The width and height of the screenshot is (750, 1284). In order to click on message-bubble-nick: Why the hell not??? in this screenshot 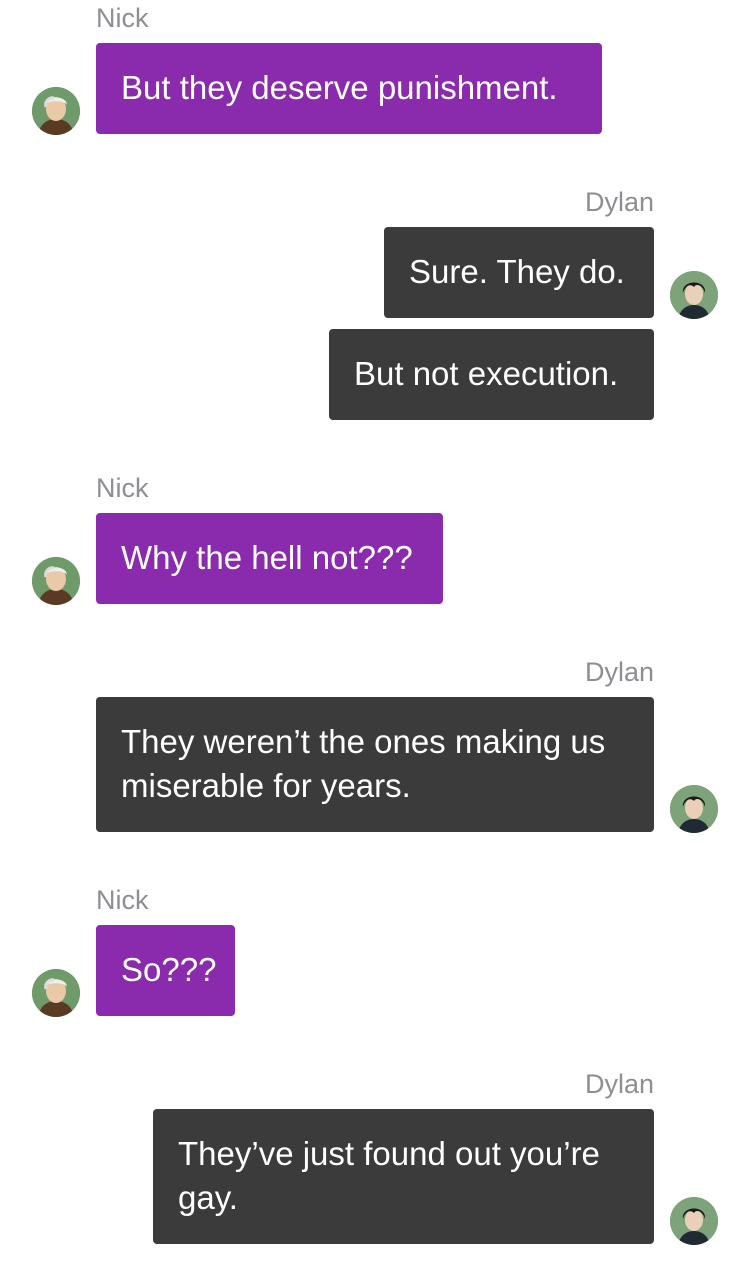, I will do `click(269, 558)`.